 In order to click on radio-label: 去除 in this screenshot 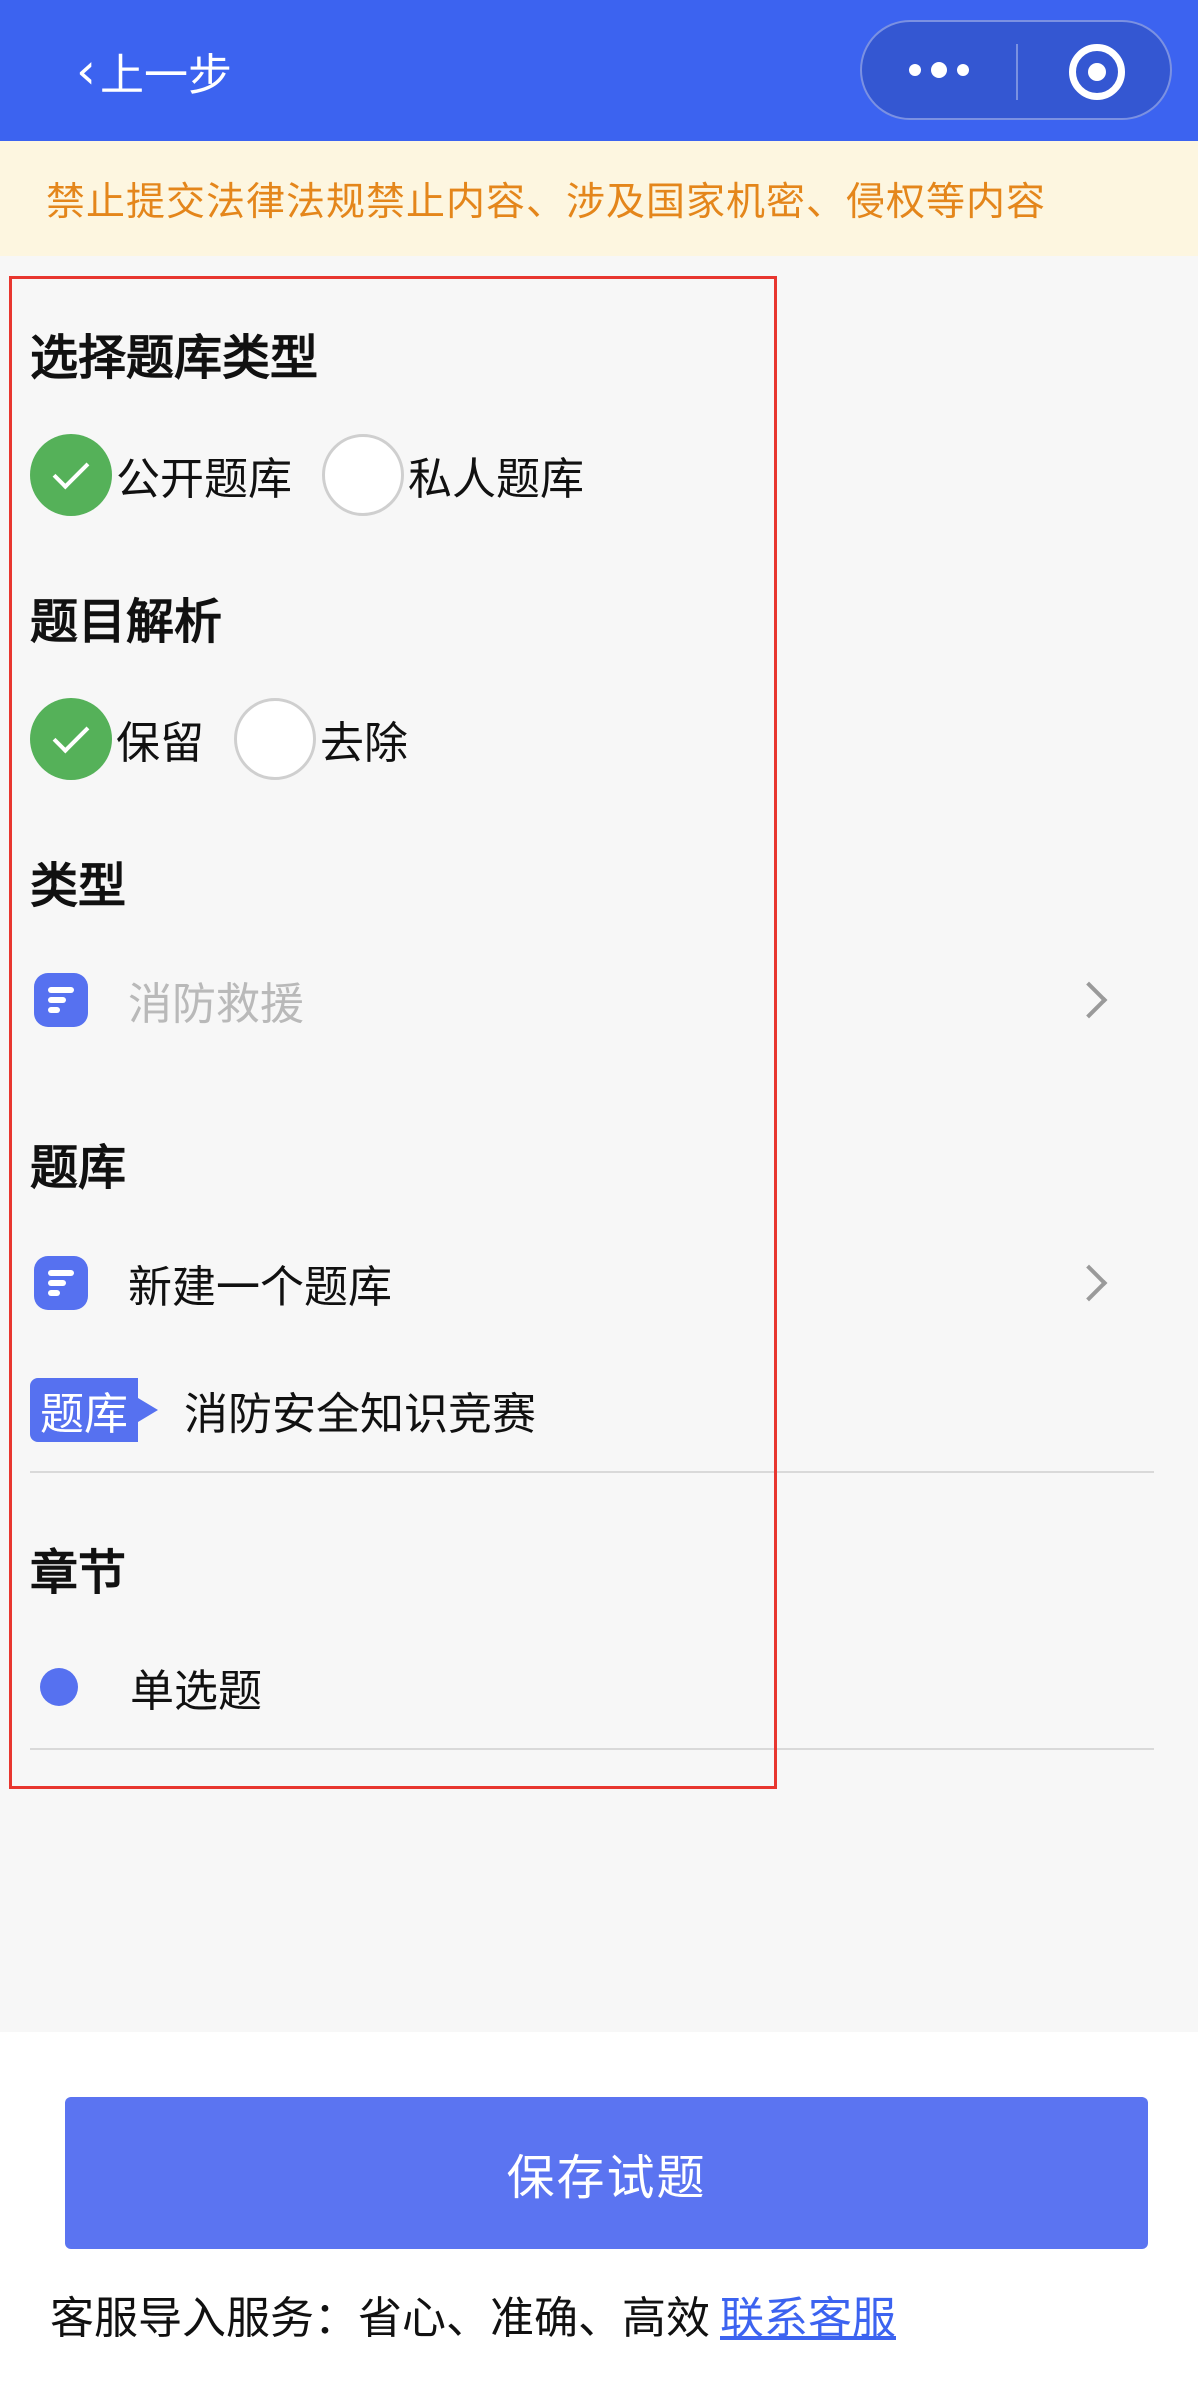, I will do `click(364, 743)`.